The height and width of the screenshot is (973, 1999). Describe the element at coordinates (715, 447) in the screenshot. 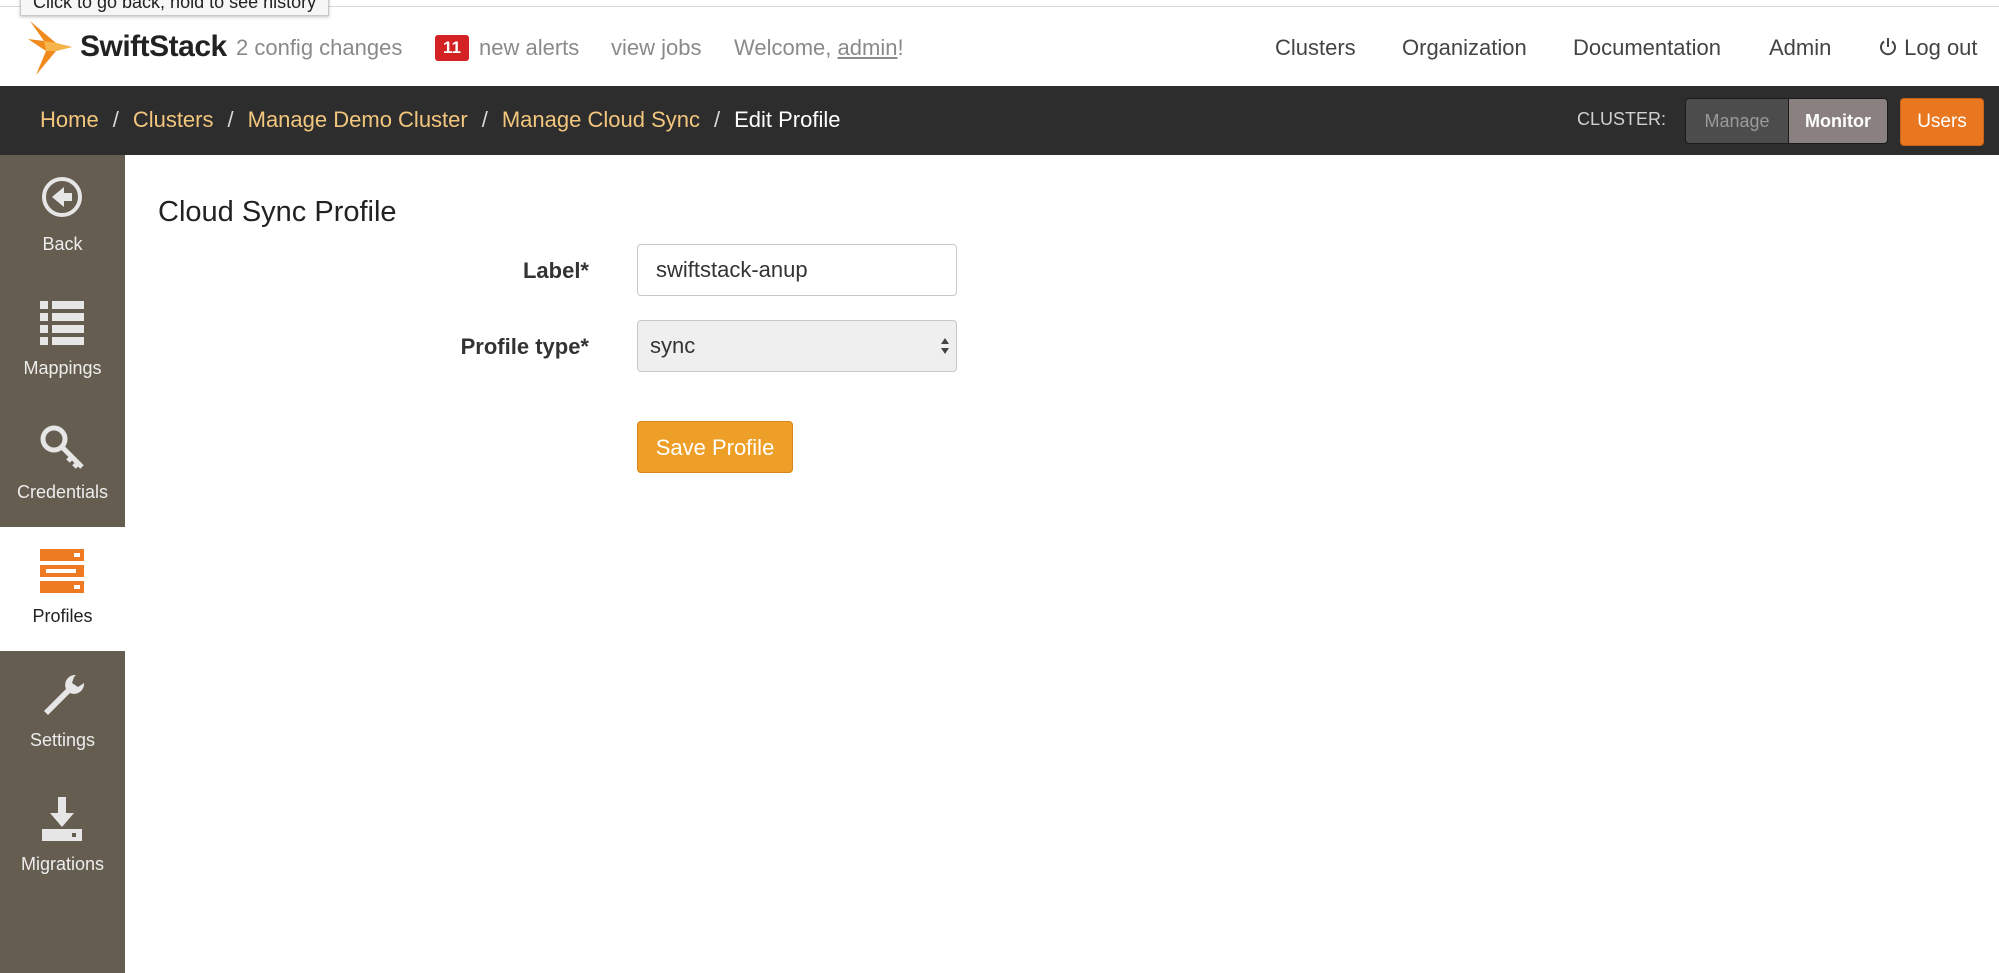

I see `save-profile-button: Save Profile` at that location.